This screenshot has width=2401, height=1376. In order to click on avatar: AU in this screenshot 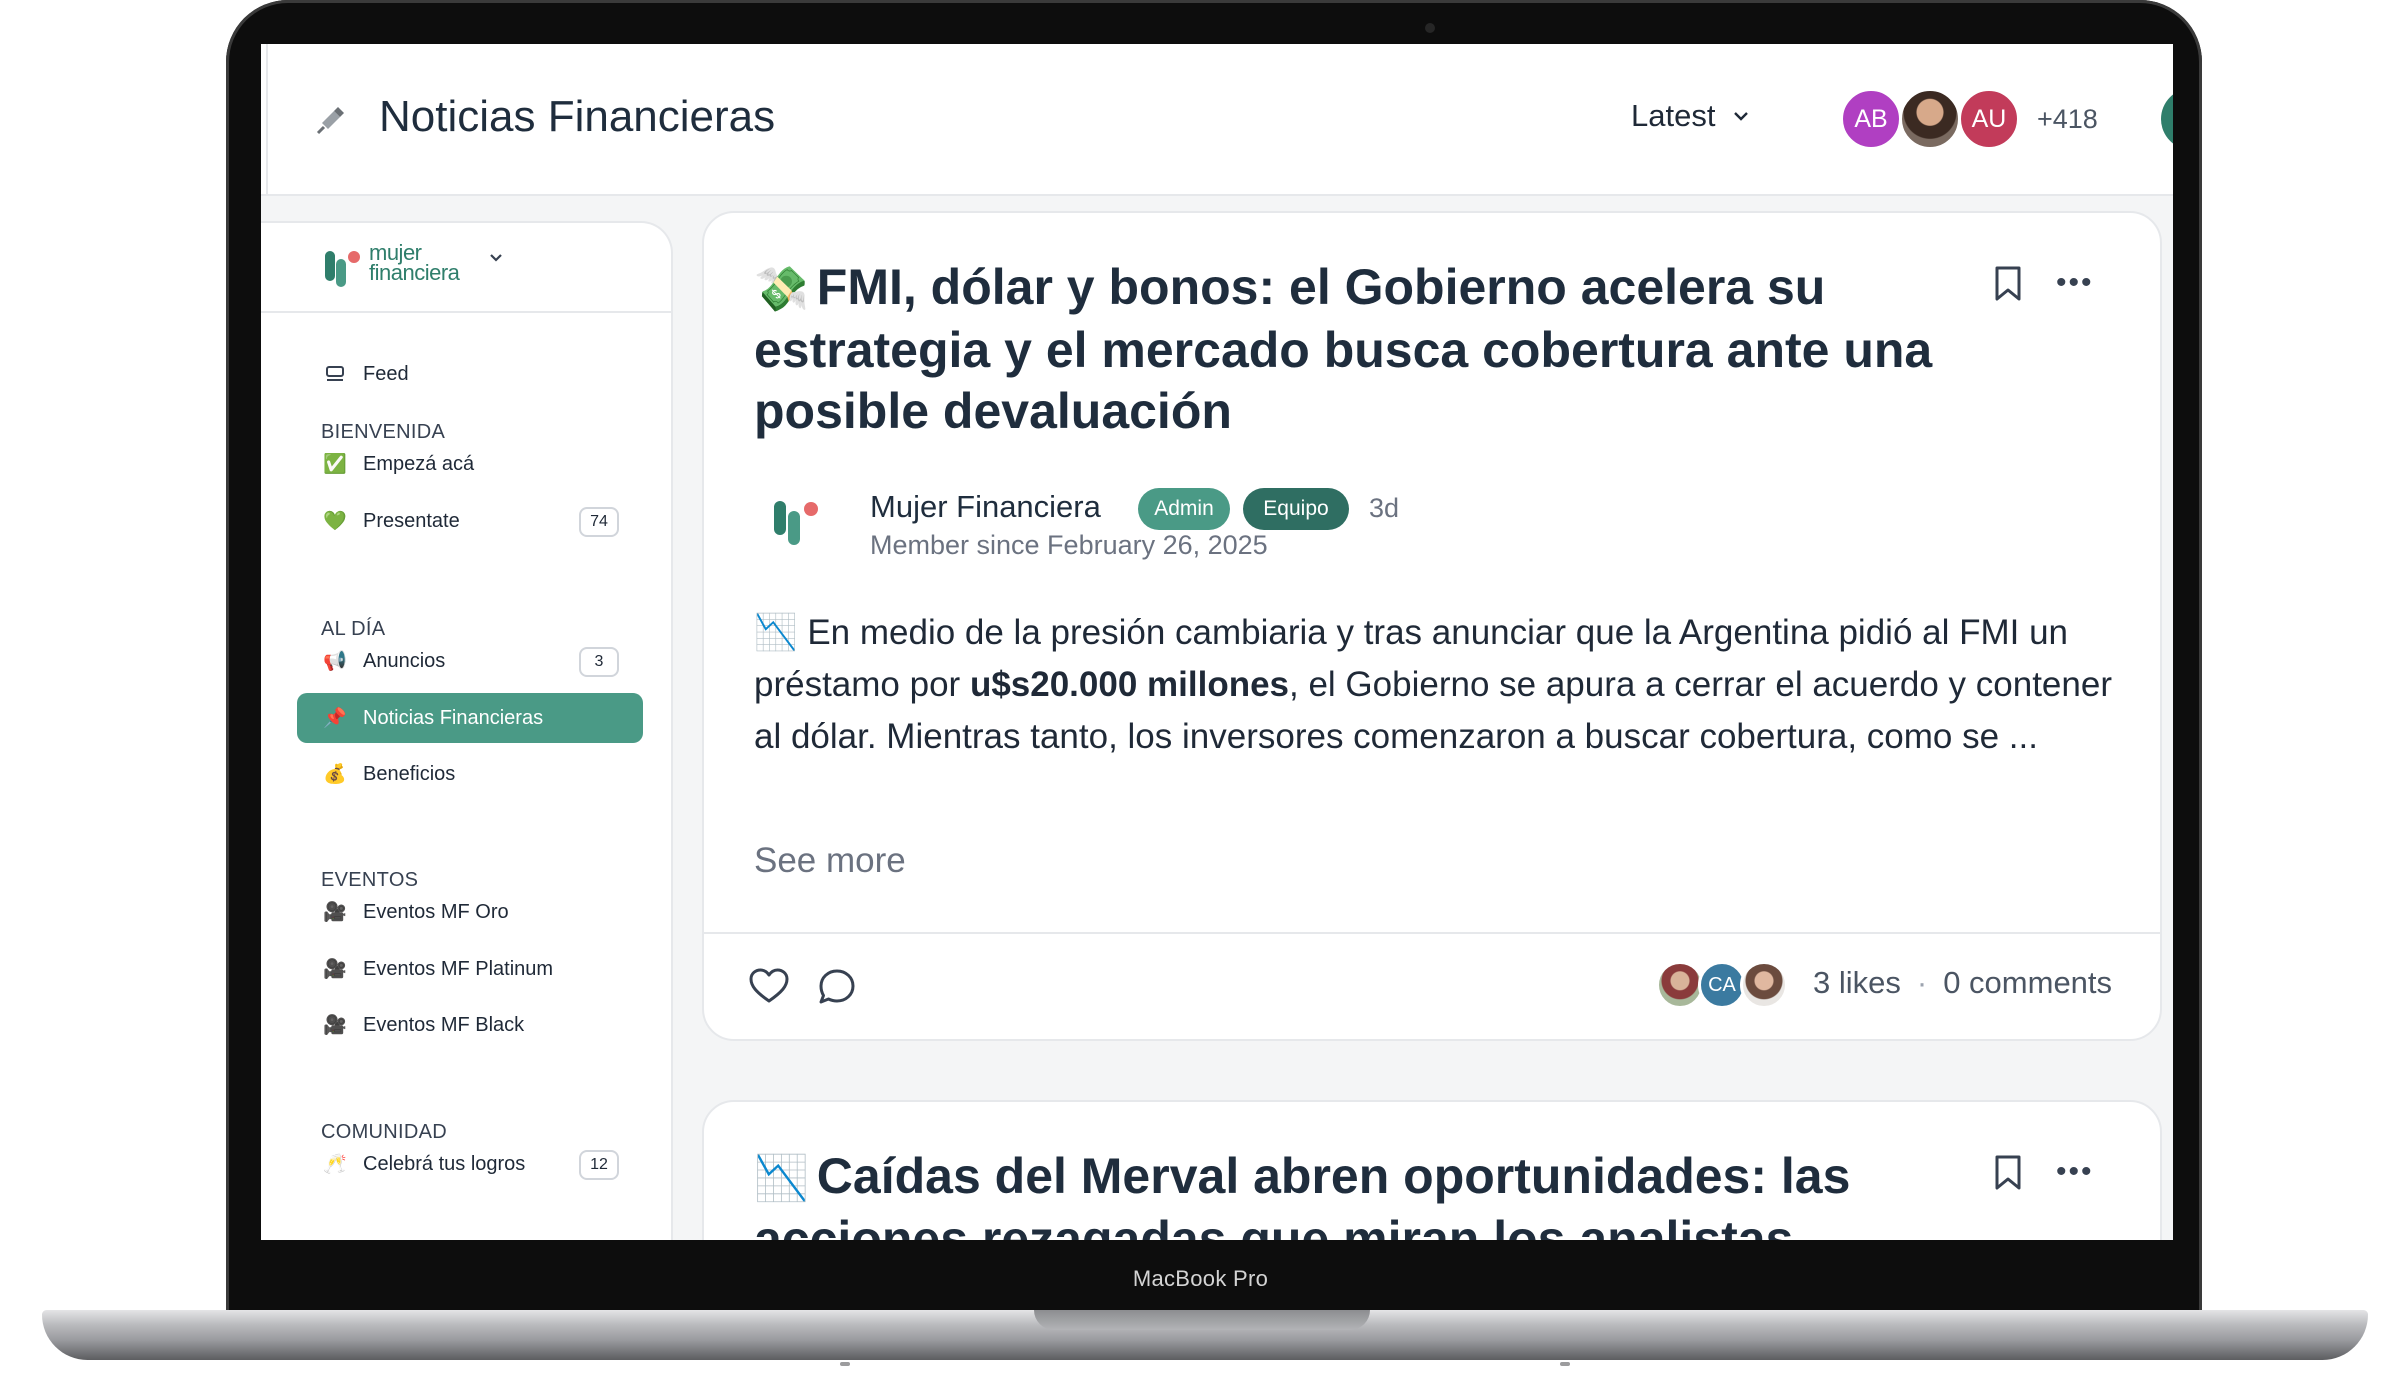, I will do `click(1989, 119)`.